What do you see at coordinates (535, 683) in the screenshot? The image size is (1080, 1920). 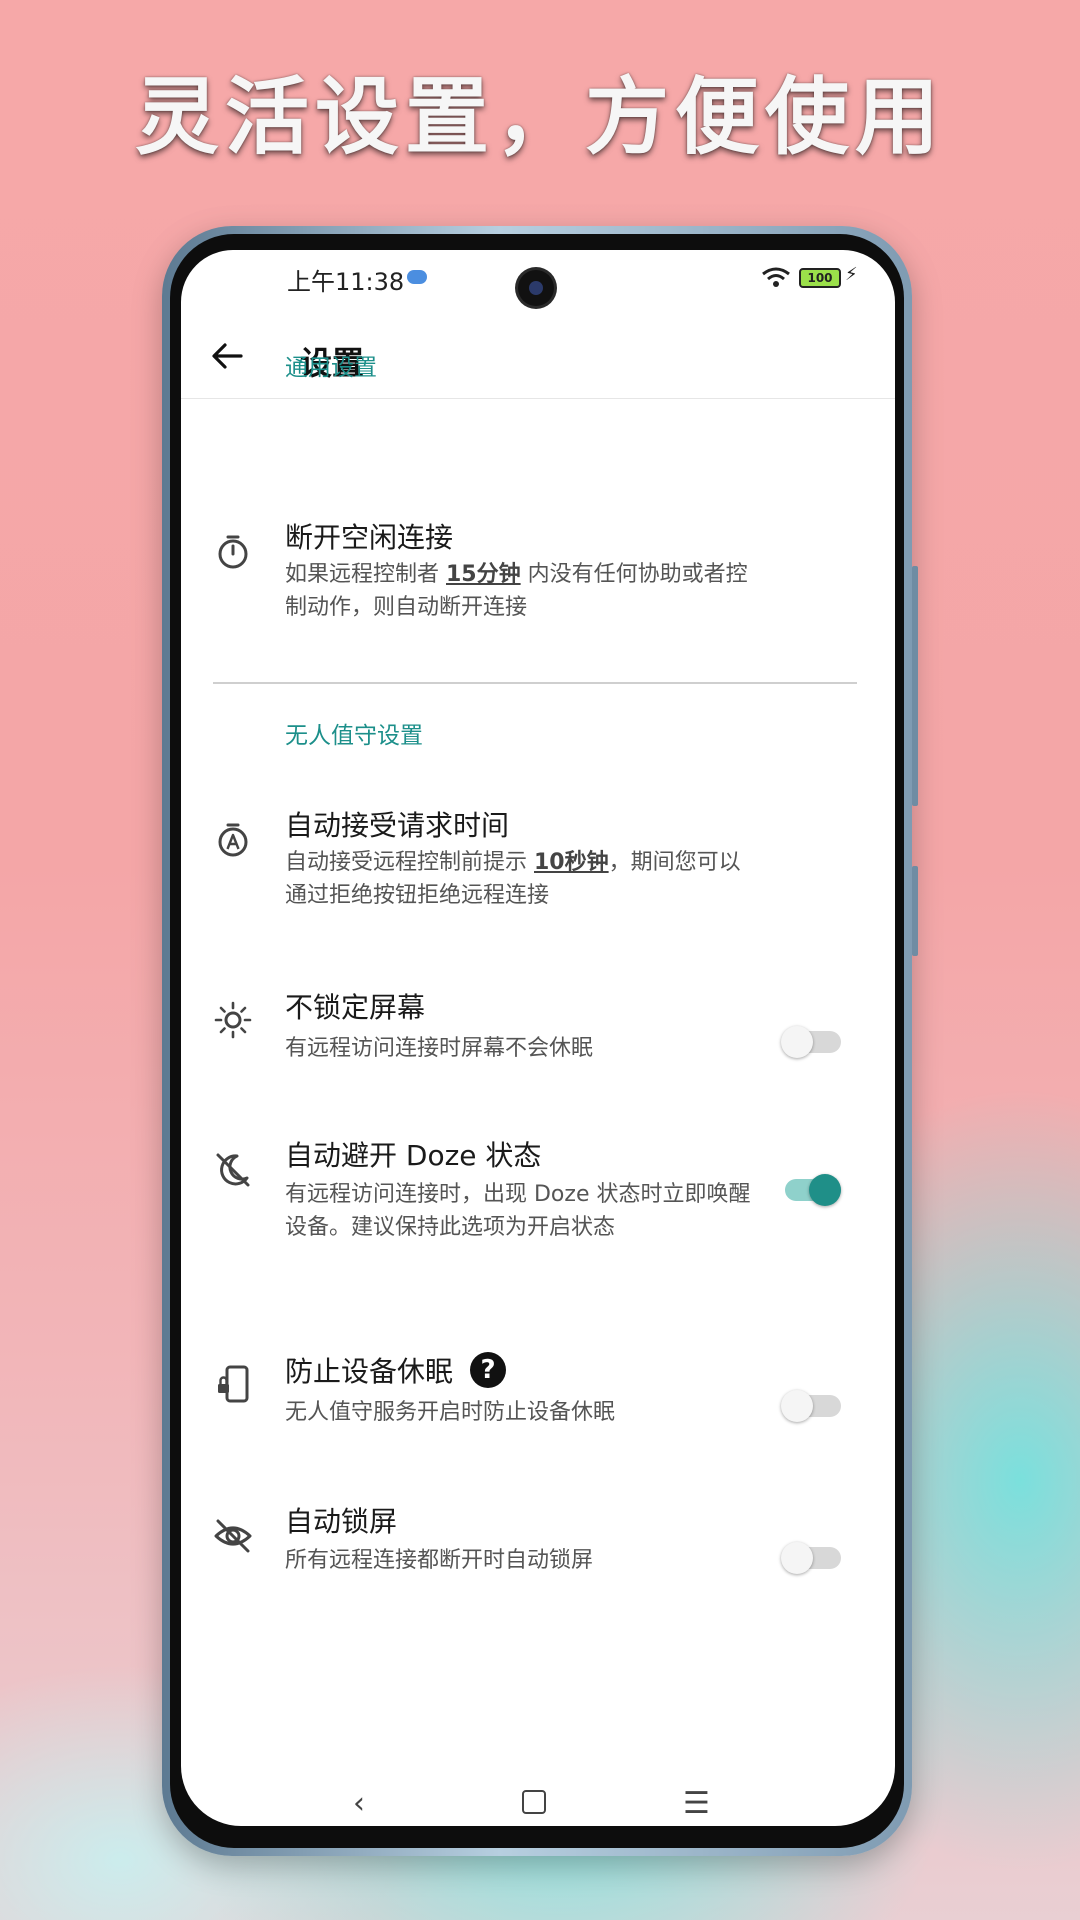 I see `section-divider` at bounding box center [535, 683].